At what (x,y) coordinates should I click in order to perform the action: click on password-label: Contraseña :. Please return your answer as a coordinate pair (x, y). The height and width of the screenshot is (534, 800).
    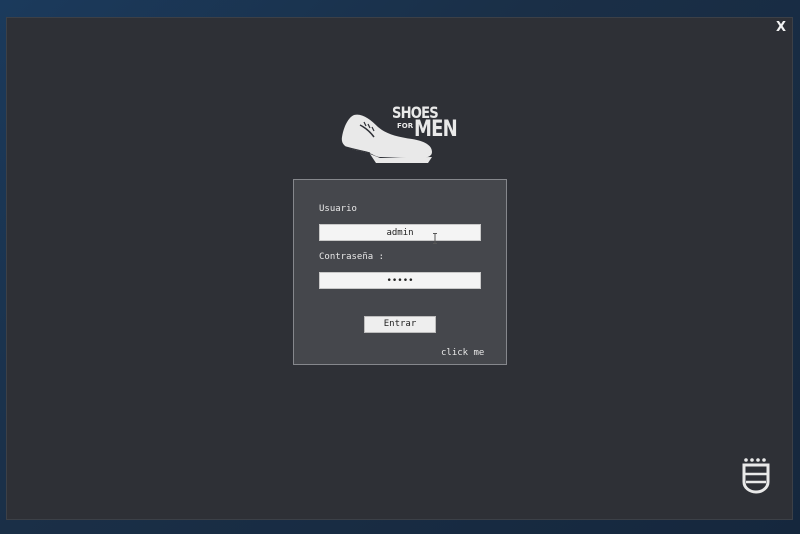
    Looking at the image, I should click on (352, 257).